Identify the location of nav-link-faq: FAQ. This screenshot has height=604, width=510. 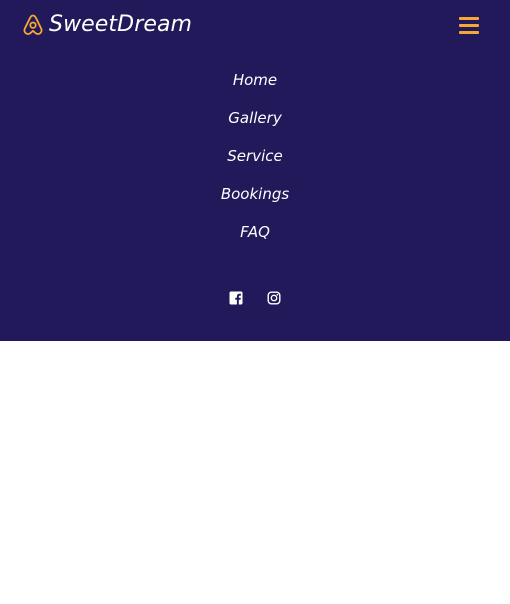
(255, 232).